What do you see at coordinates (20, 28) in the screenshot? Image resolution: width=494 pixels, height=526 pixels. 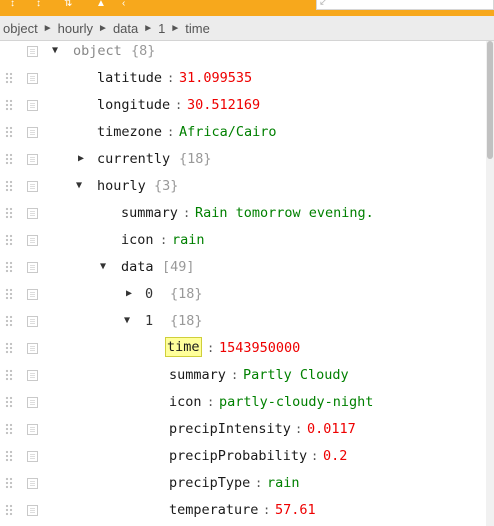 I see `breadcrumb-item-object: object` at bounding box center [20, 28].